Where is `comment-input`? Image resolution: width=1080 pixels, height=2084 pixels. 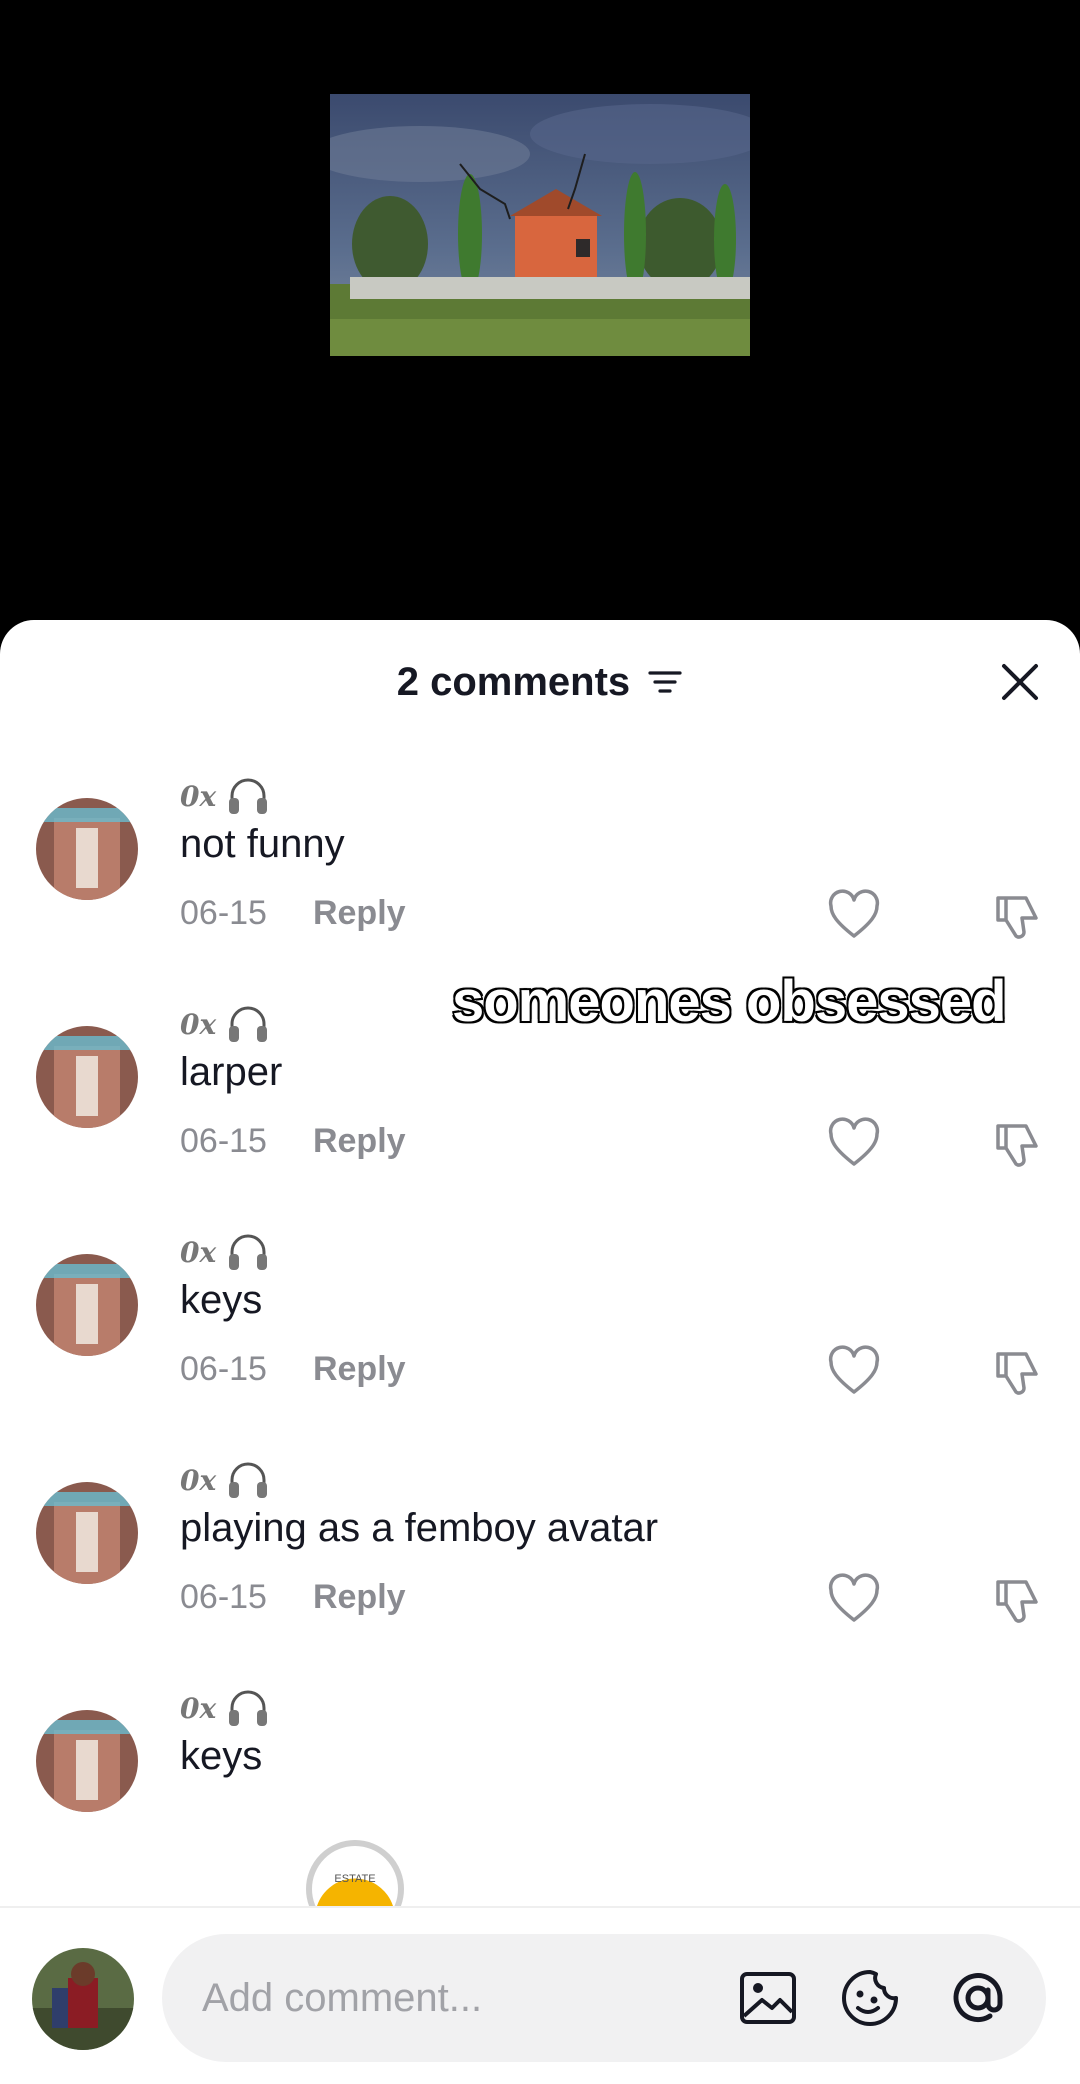
comment-input is located at coordinates (452, 1998).